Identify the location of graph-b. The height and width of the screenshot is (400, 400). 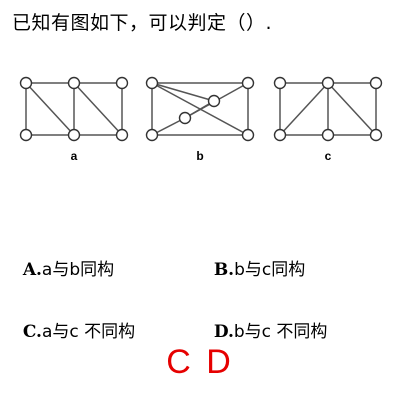
(200, 109).